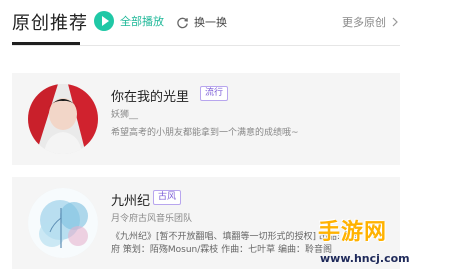 This screenshot has width=450, height=269. Describe the element at coordinates (182, 22) in the screenshot. I see `refresh-icon` at that location.